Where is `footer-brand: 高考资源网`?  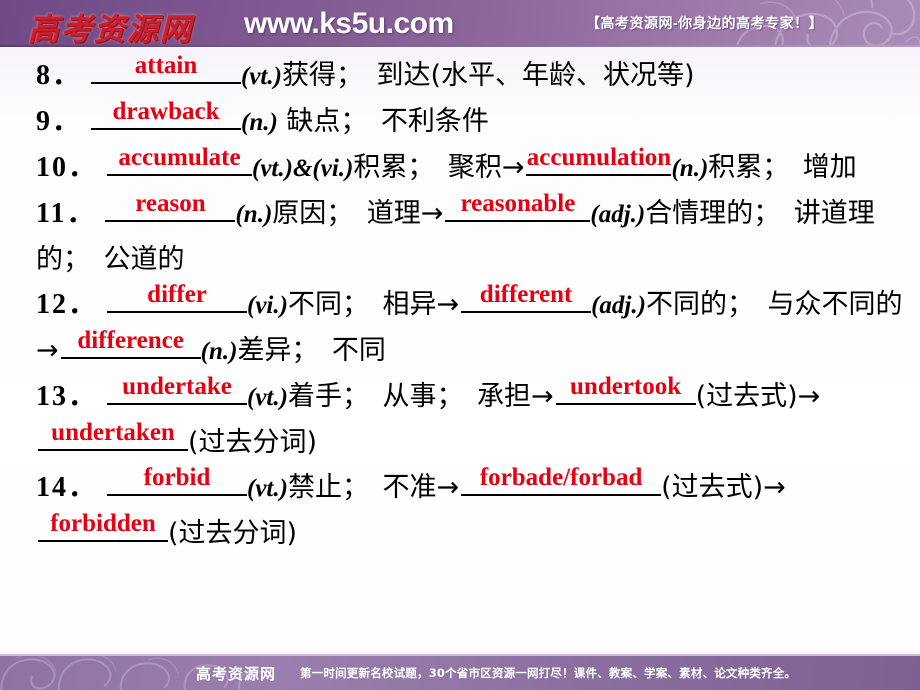 footer-brand: 高考资源网 is located at coordinates (236, 675).